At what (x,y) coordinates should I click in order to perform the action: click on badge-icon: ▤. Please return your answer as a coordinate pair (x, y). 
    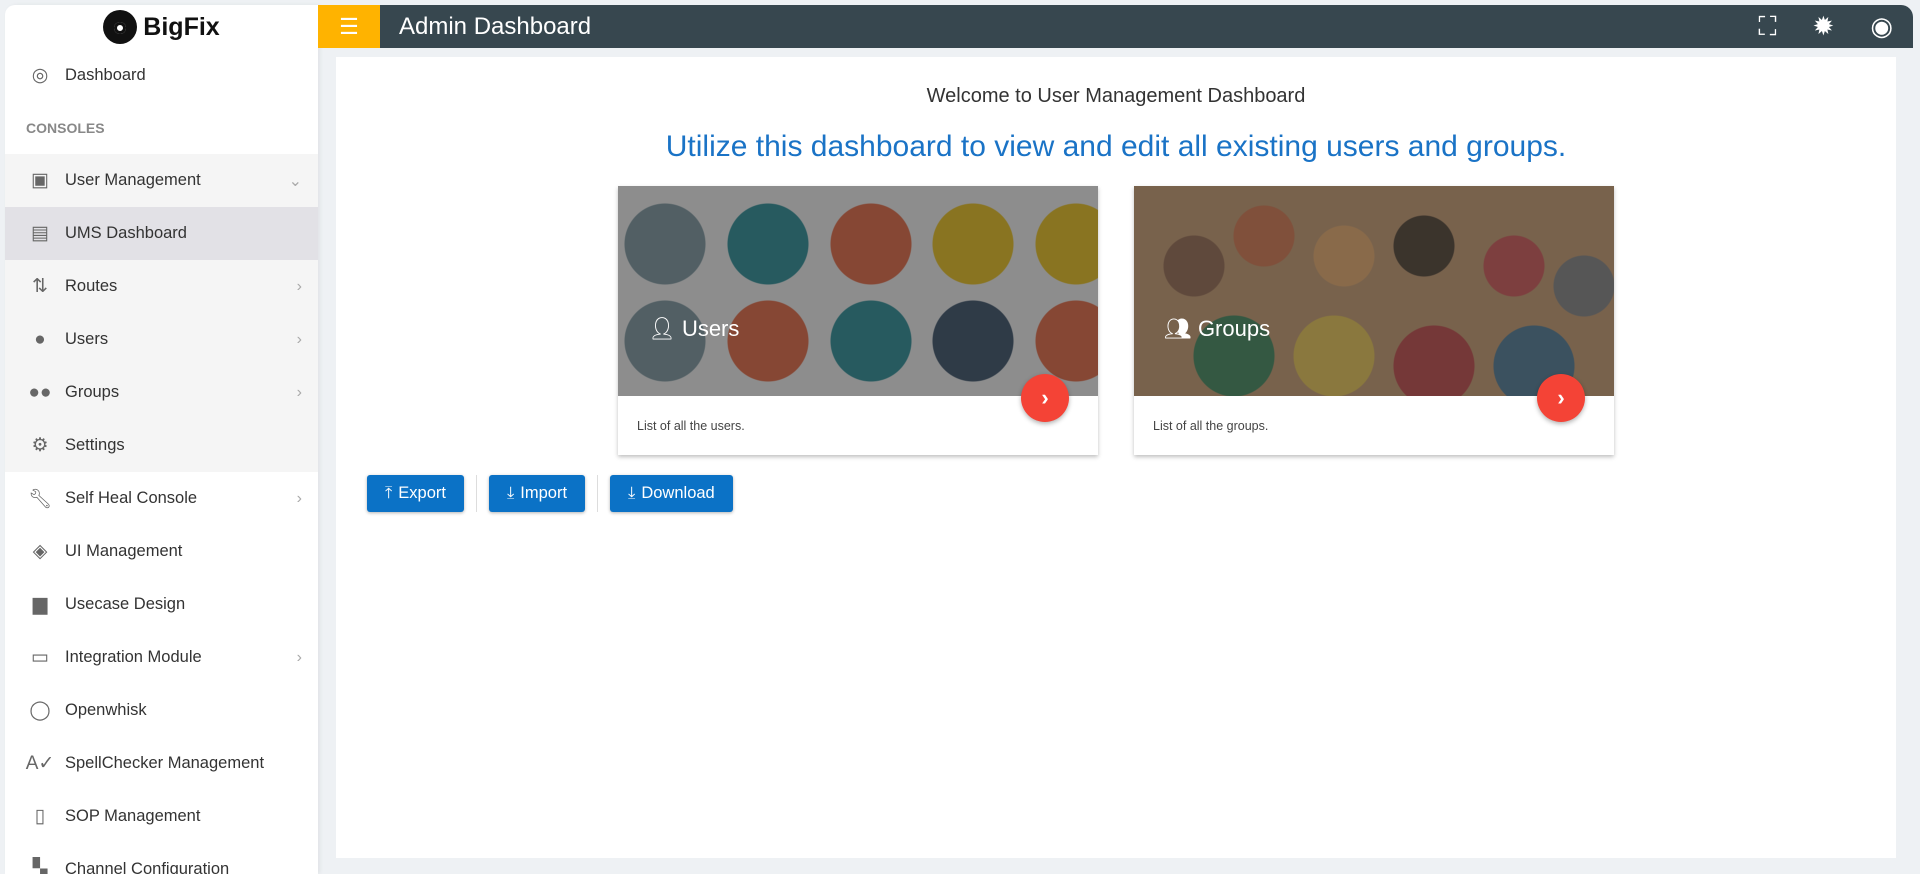
    Looking at the image, I should click on (40, 233).